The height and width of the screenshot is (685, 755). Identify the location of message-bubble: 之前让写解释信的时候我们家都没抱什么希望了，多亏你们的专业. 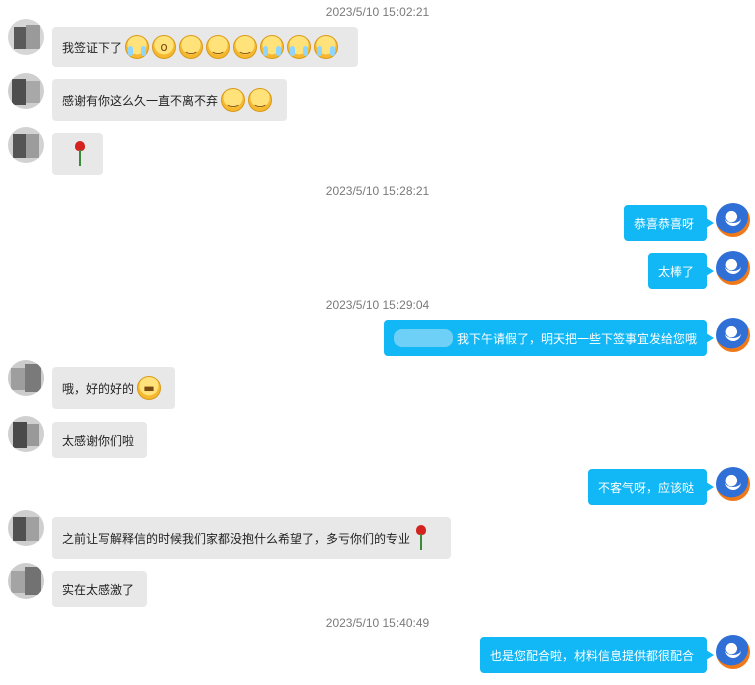
(251, 538).